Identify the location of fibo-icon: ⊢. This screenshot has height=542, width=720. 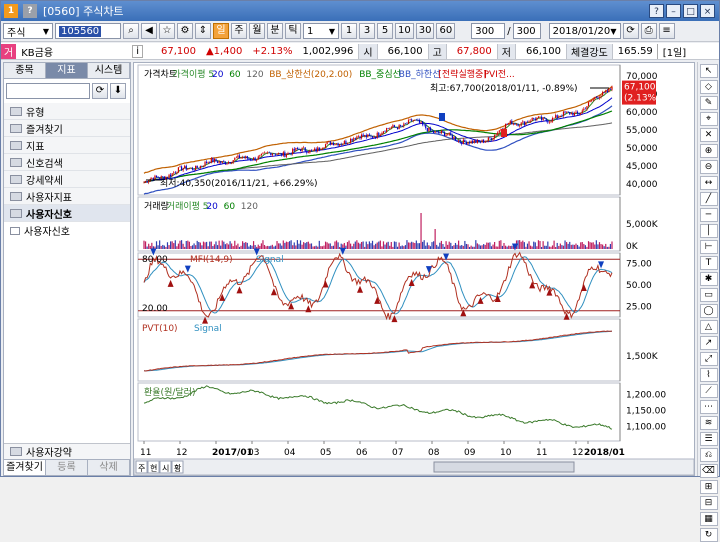
(708, 247).